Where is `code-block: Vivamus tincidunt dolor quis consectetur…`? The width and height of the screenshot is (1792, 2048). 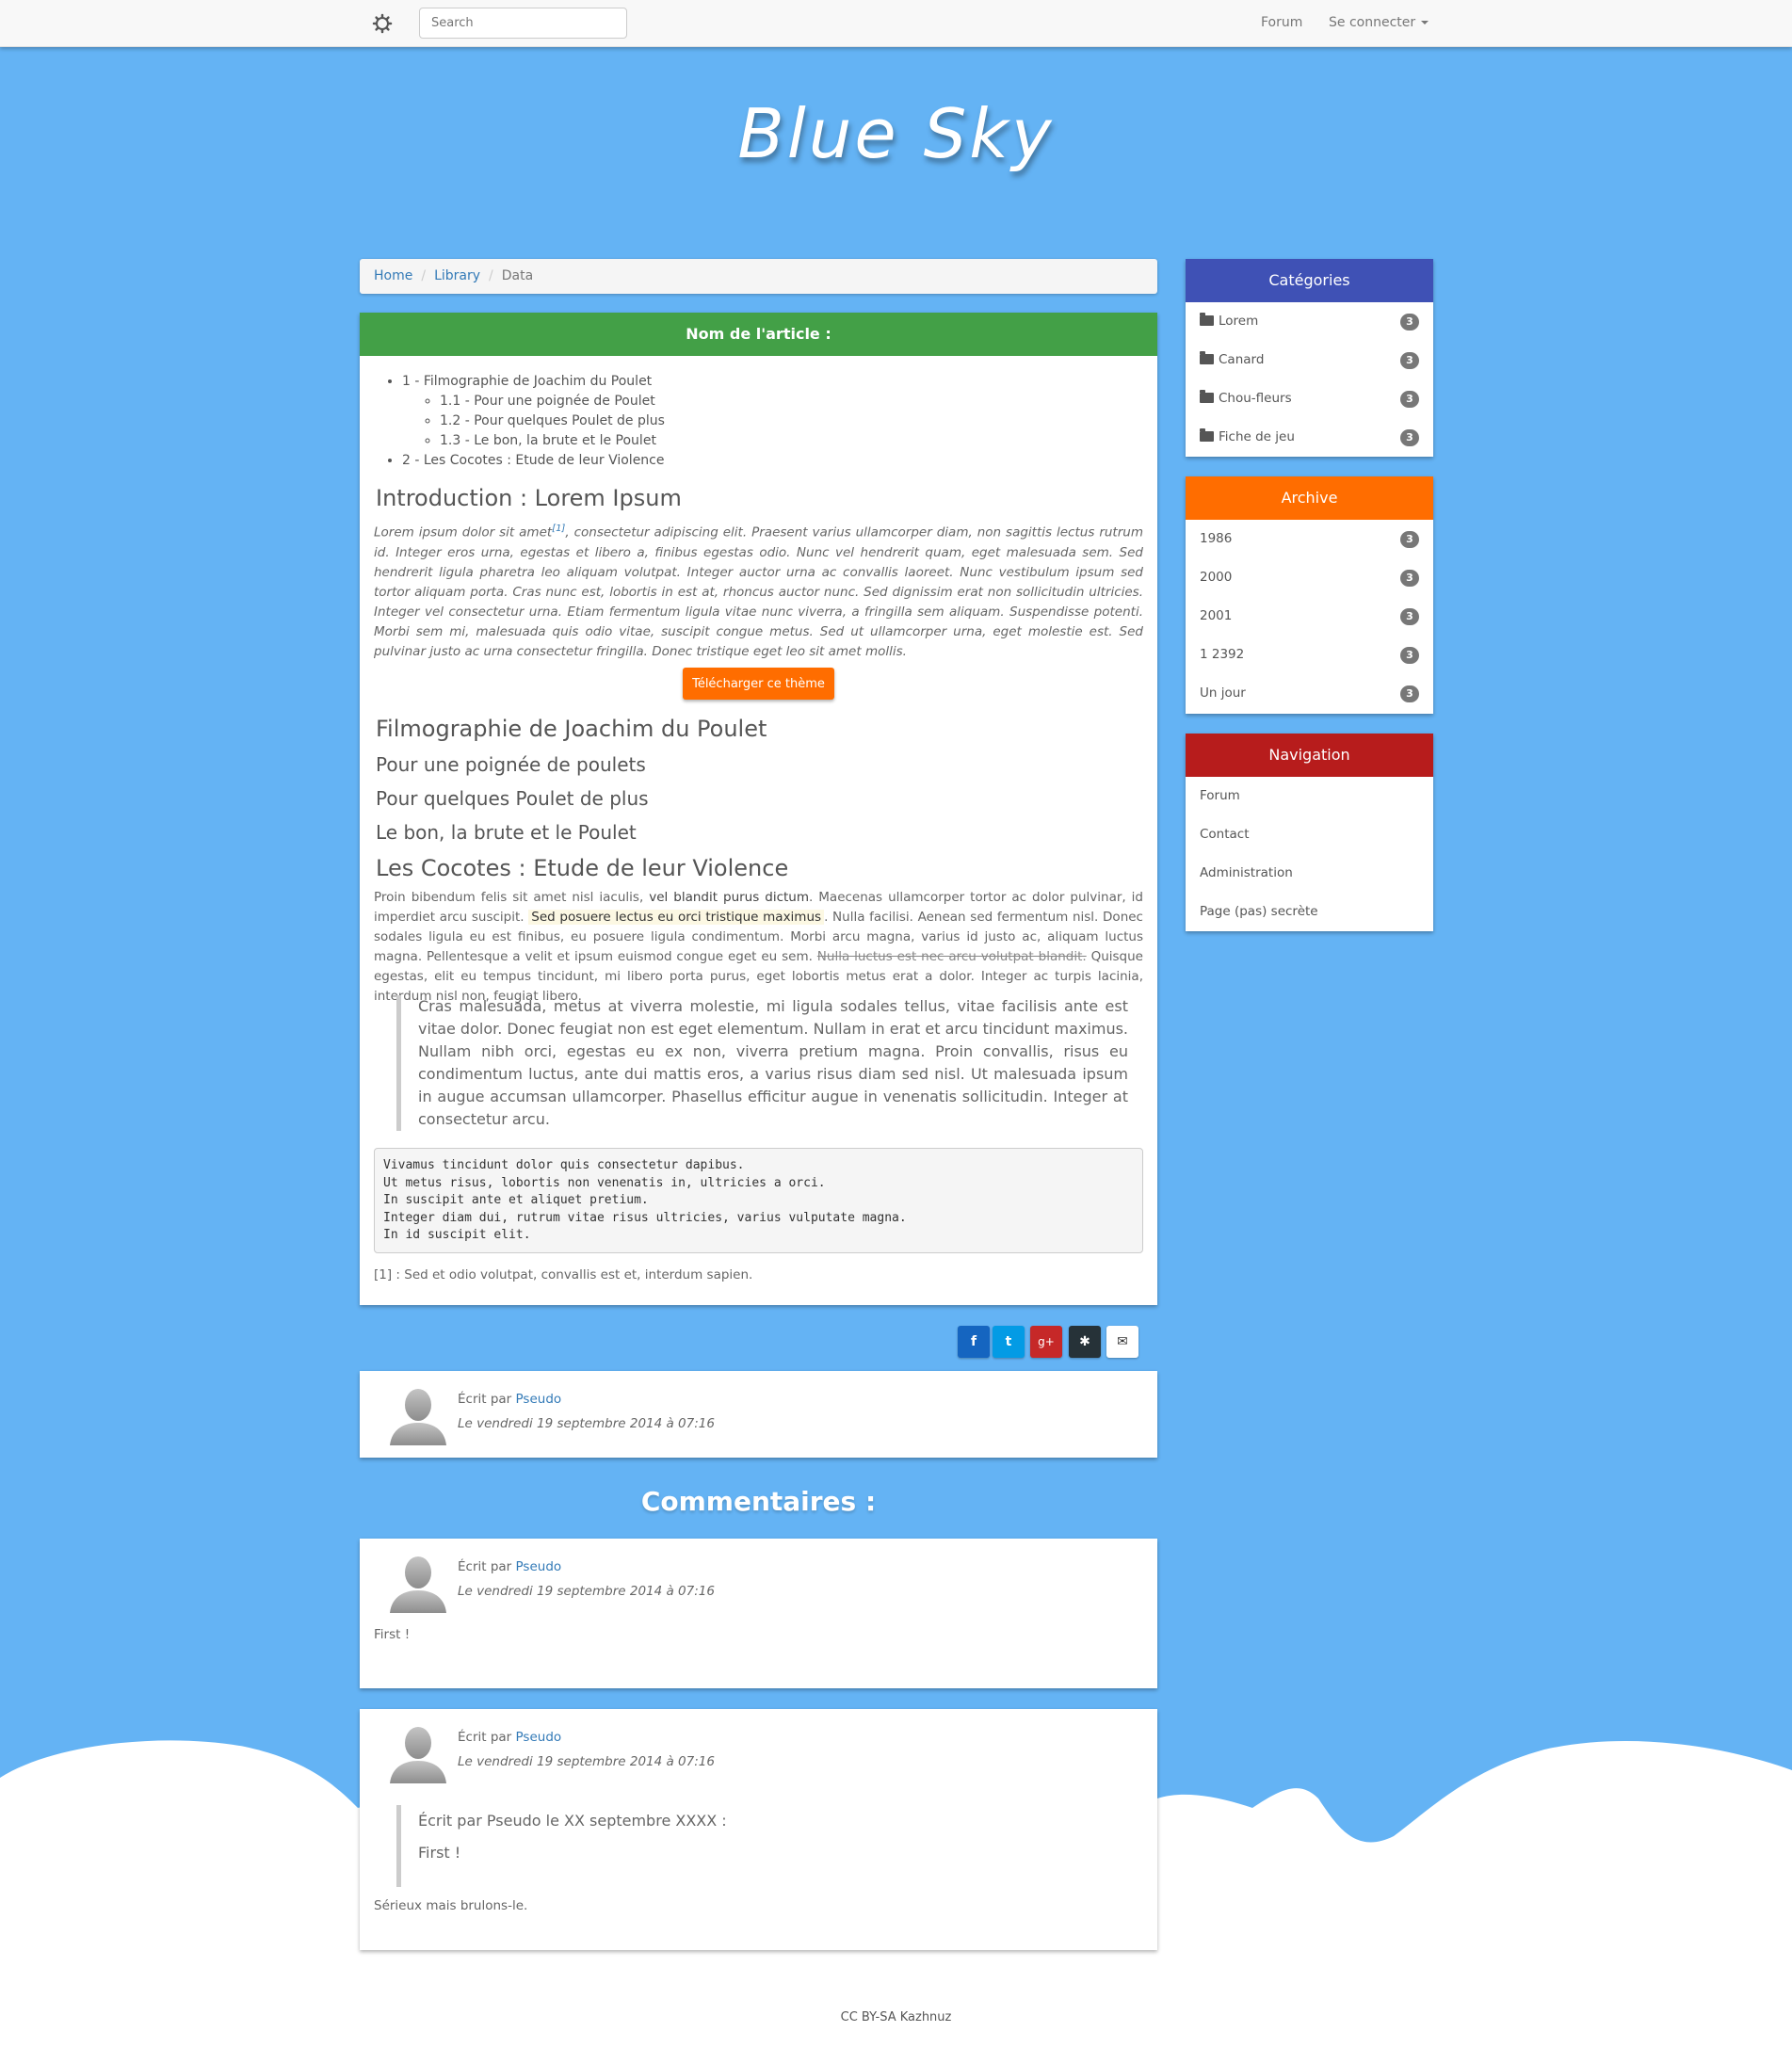
code-block: Vivamus tincidunt dolor quis consectetur… is located at coordinates (758, 1200).